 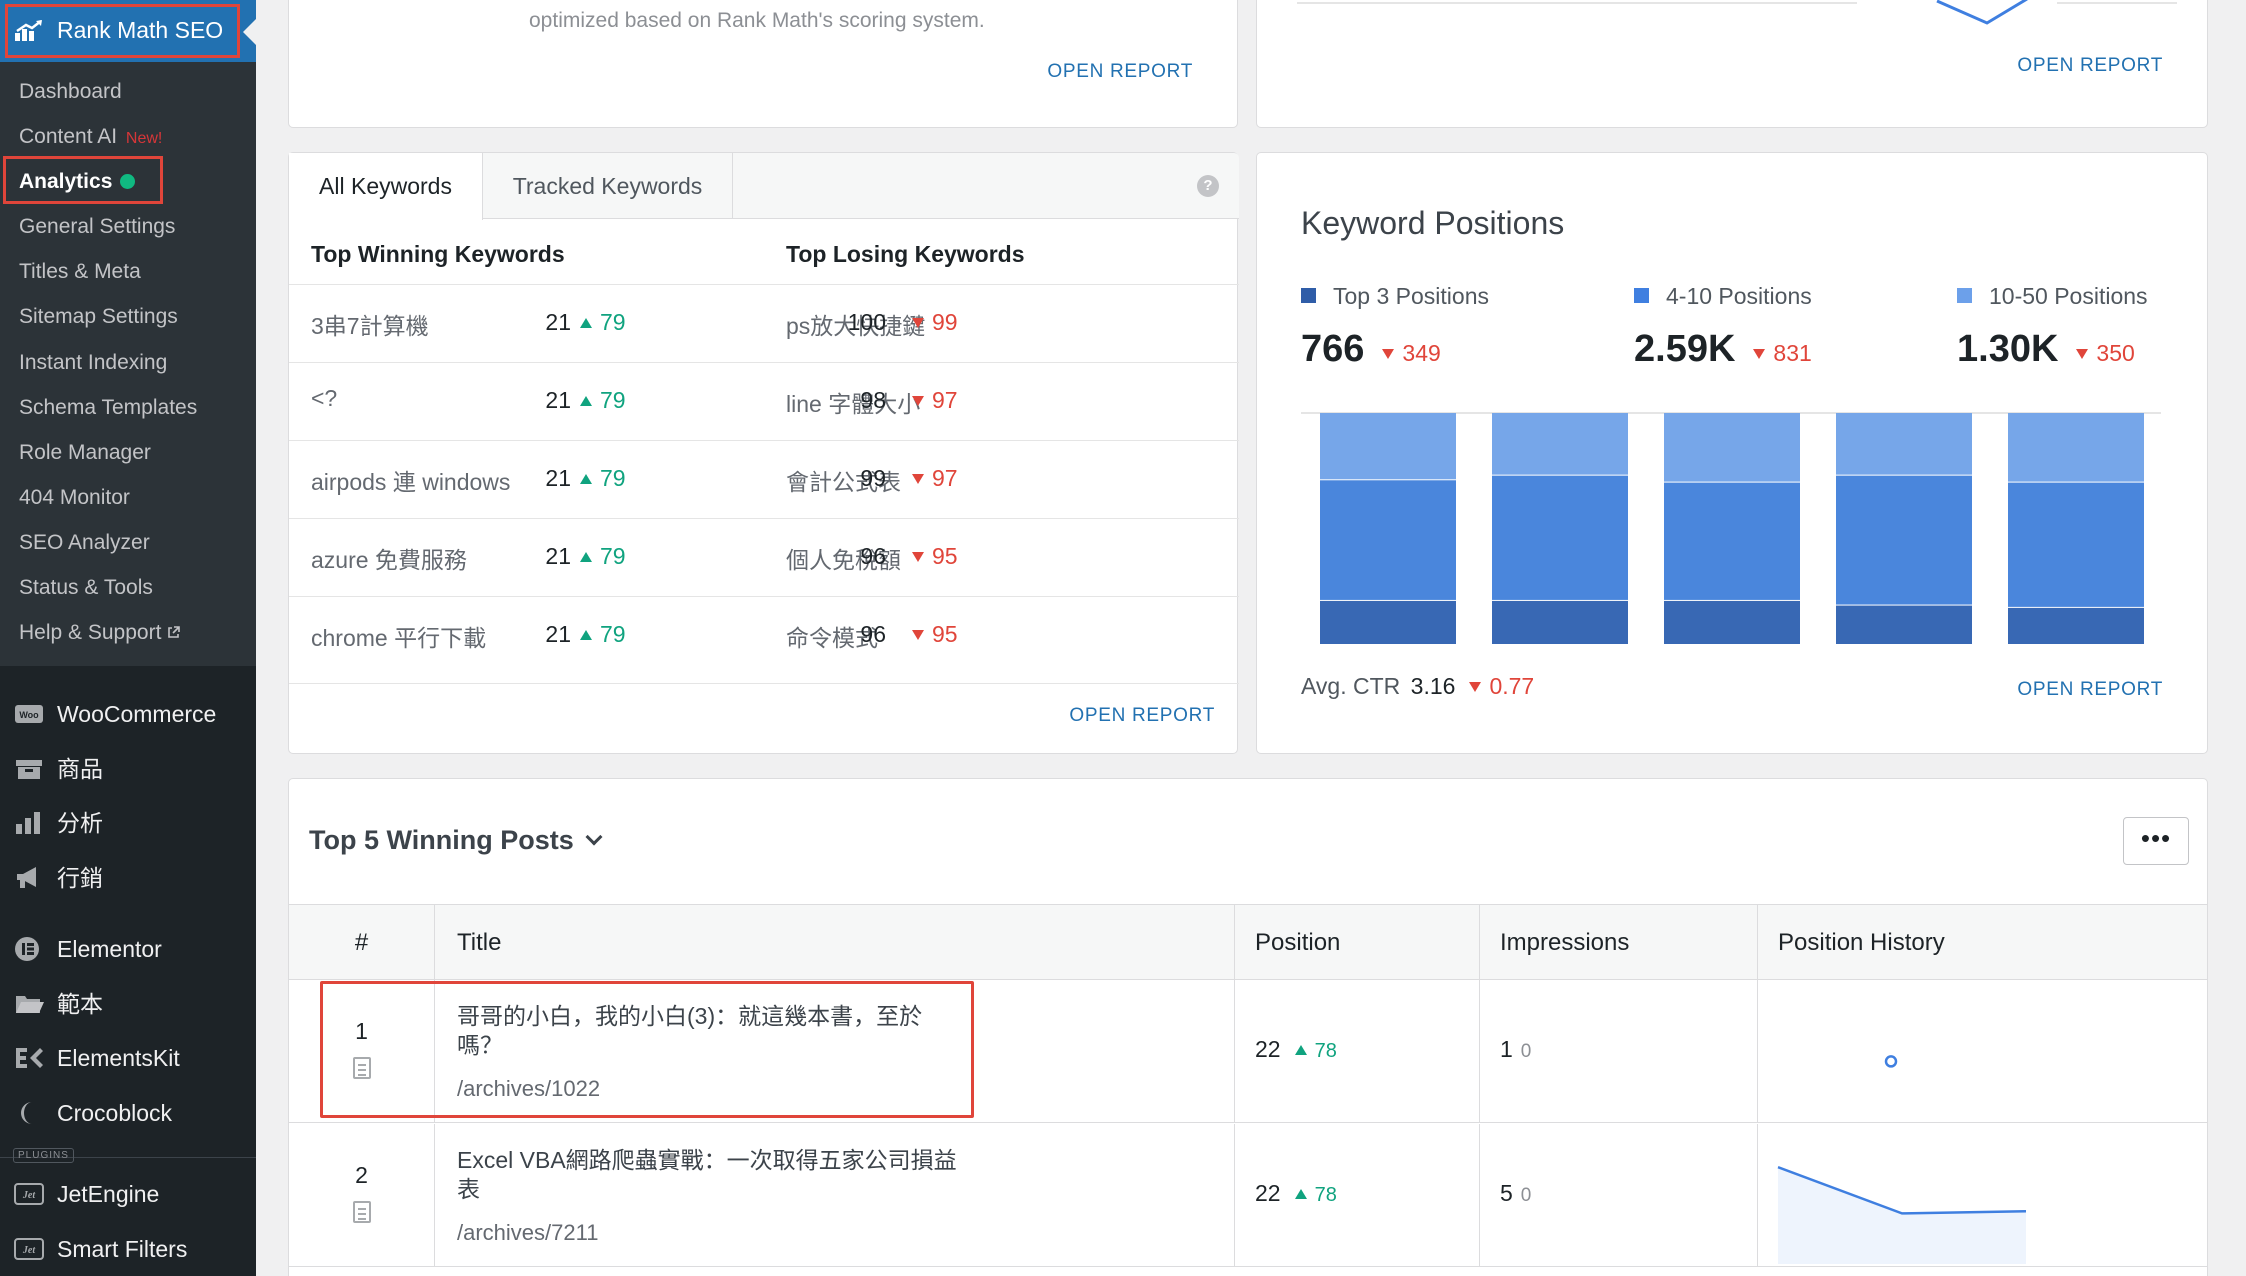 What do you see at coordinates (70, 92) in the screenshot?
I see `submenu-dashboard: Dashboard` at bounding box center [70, 92].